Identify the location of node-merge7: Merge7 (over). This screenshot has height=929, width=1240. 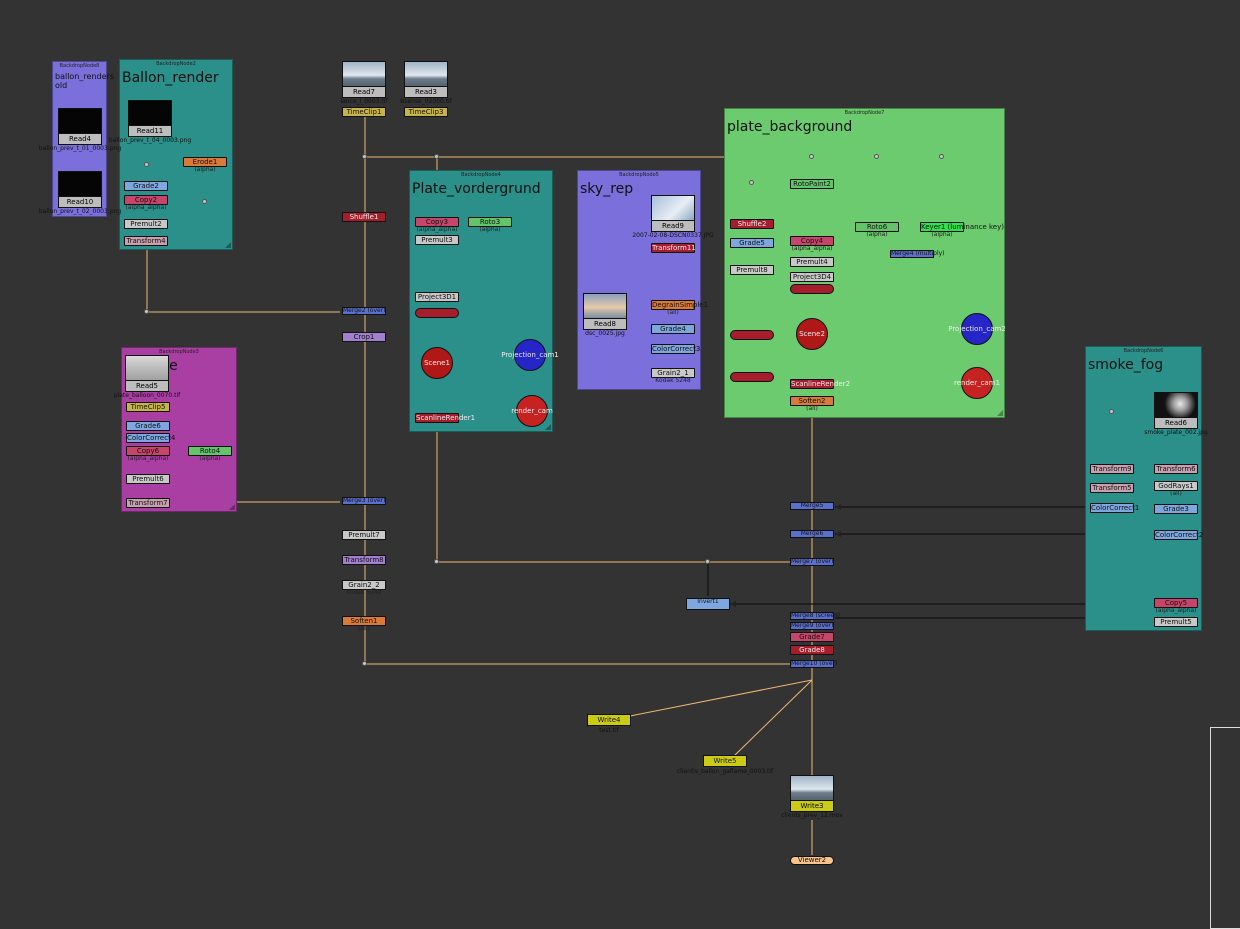
(812, 562).